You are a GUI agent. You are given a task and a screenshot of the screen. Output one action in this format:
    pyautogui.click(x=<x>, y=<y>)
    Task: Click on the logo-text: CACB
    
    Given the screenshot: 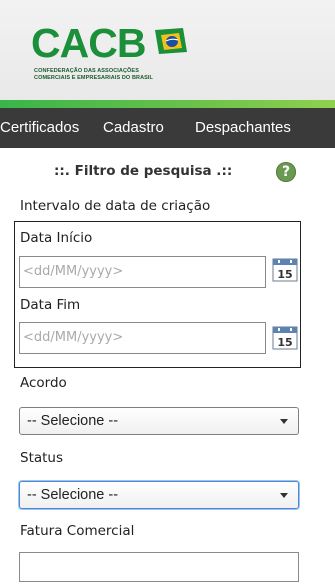 What is the action you would take?
    pyautogui.click(x=88, y=43)
    